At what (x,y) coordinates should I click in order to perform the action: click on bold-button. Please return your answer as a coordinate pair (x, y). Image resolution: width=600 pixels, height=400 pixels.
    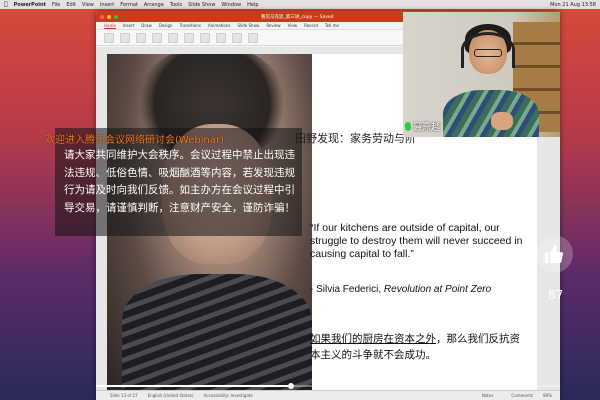
    Looking at the image, I should click on (173, 37).